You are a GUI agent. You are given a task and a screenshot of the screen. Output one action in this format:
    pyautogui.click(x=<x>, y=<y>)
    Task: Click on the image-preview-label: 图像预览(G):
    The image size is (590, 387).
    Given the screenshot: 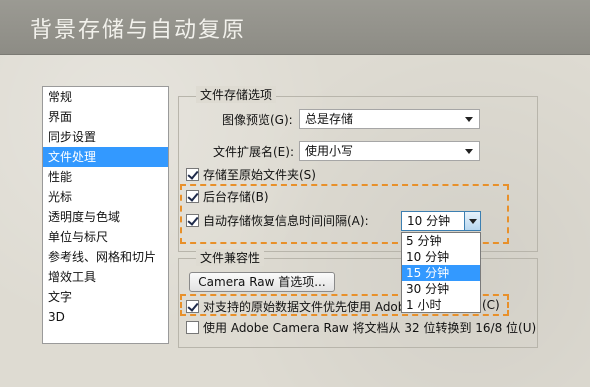 What is the action you would take?
    pyautogui.click(x=257, y=120)
    